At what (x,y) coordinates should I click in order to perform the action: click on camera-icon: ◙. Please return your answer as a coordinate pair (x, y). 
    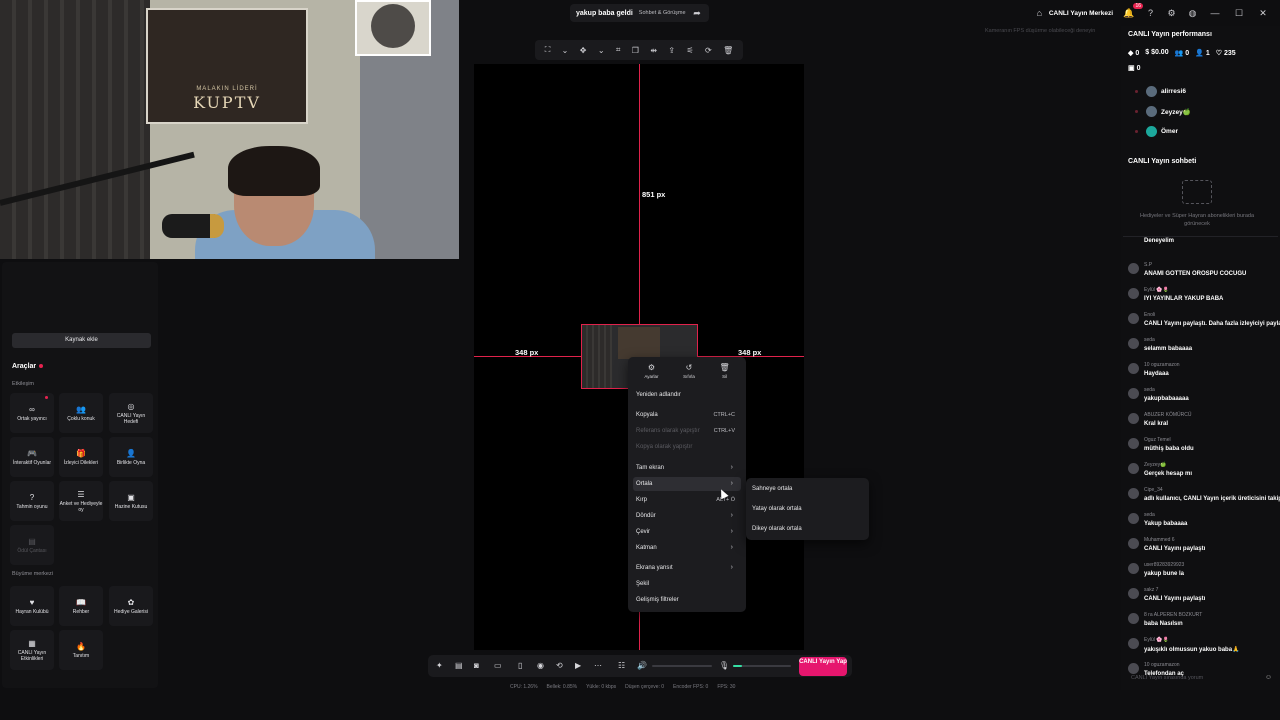
    Looking at the image, I should click on (476, 665).